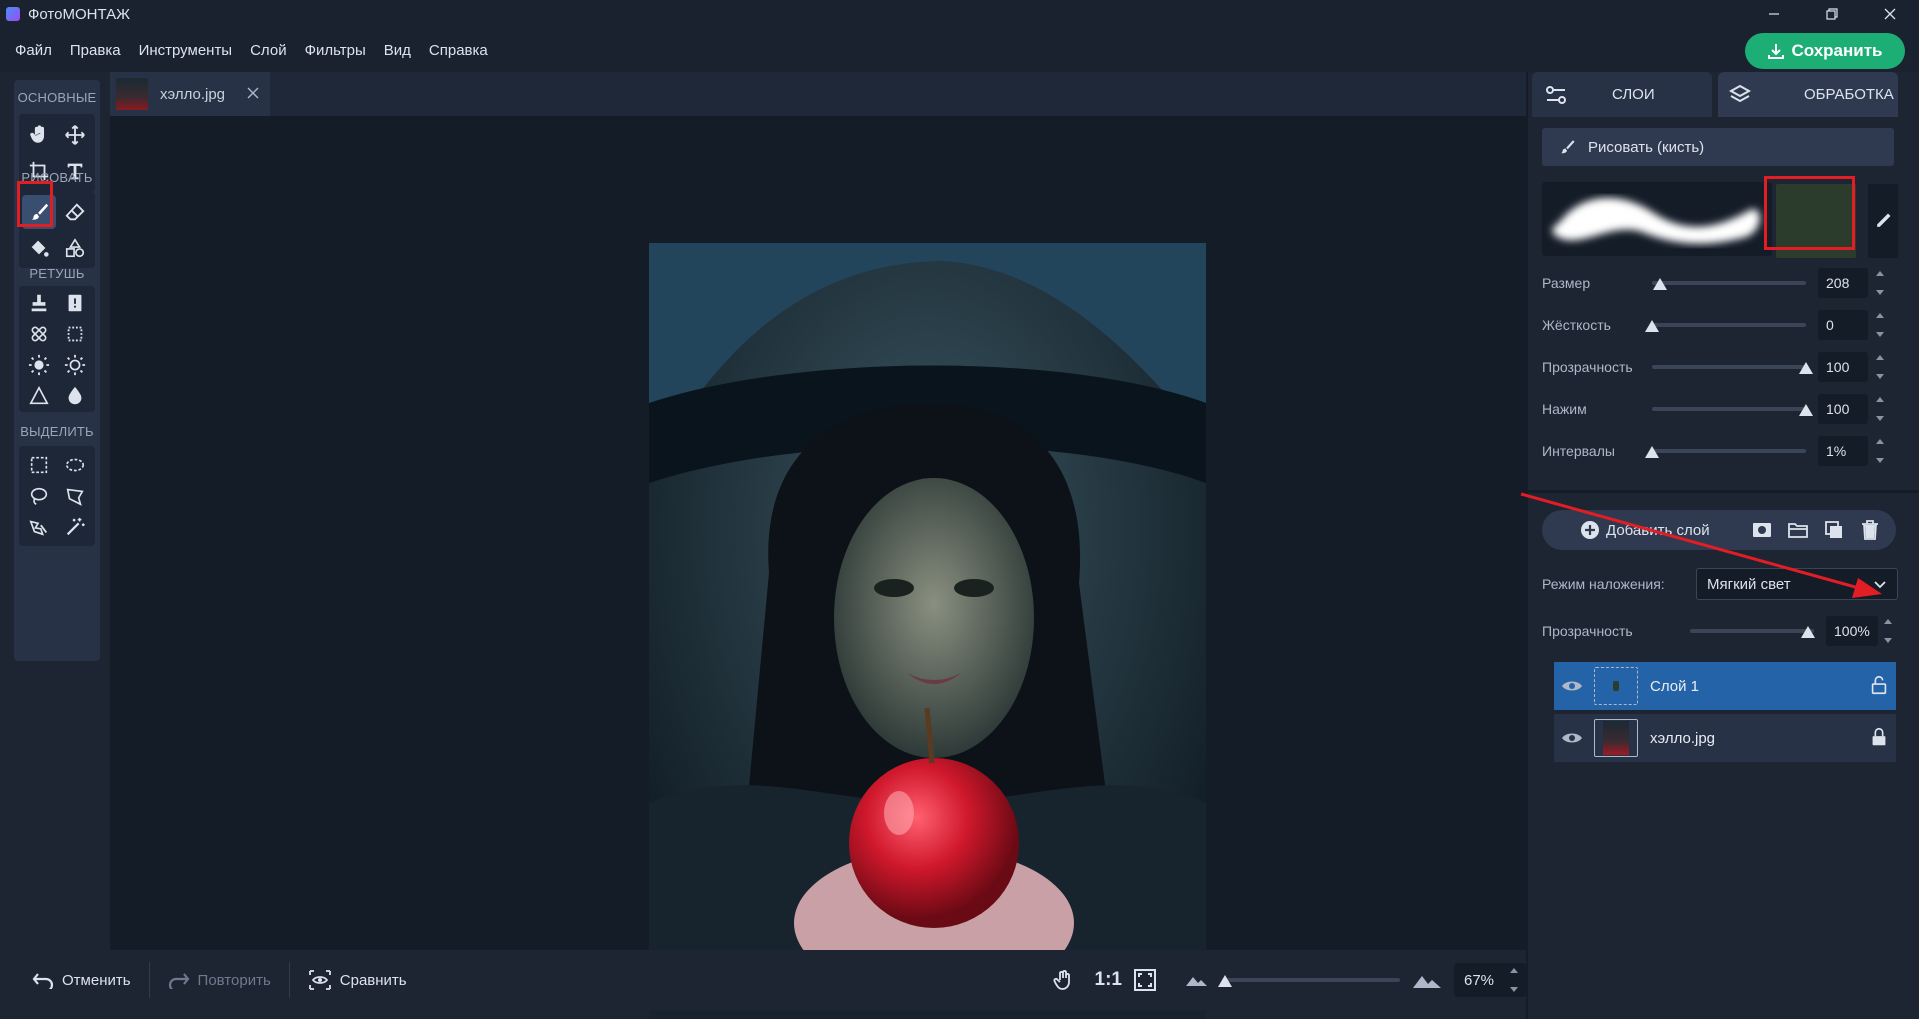  I want to click on param-spacing-label: Интервалы, so click(1578, 451).